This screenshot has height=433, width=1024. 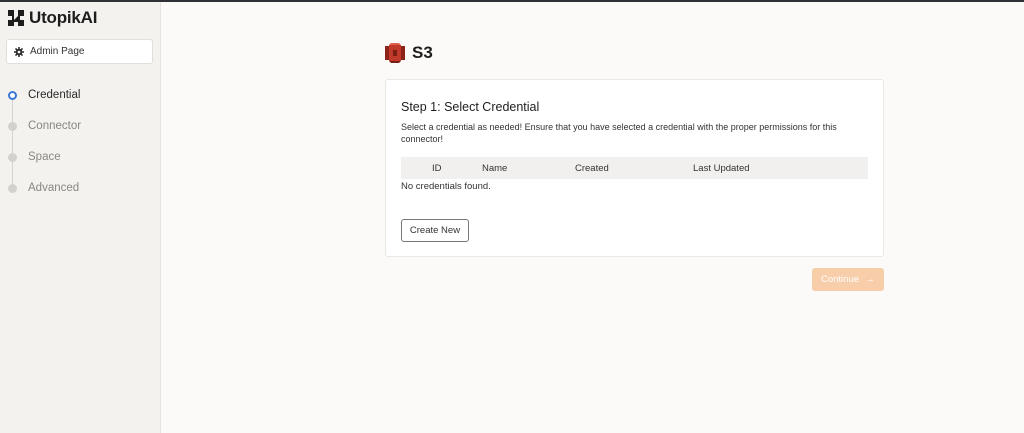 I want to click on admin-page-label: Admin Page, so click(x=57, y=51).